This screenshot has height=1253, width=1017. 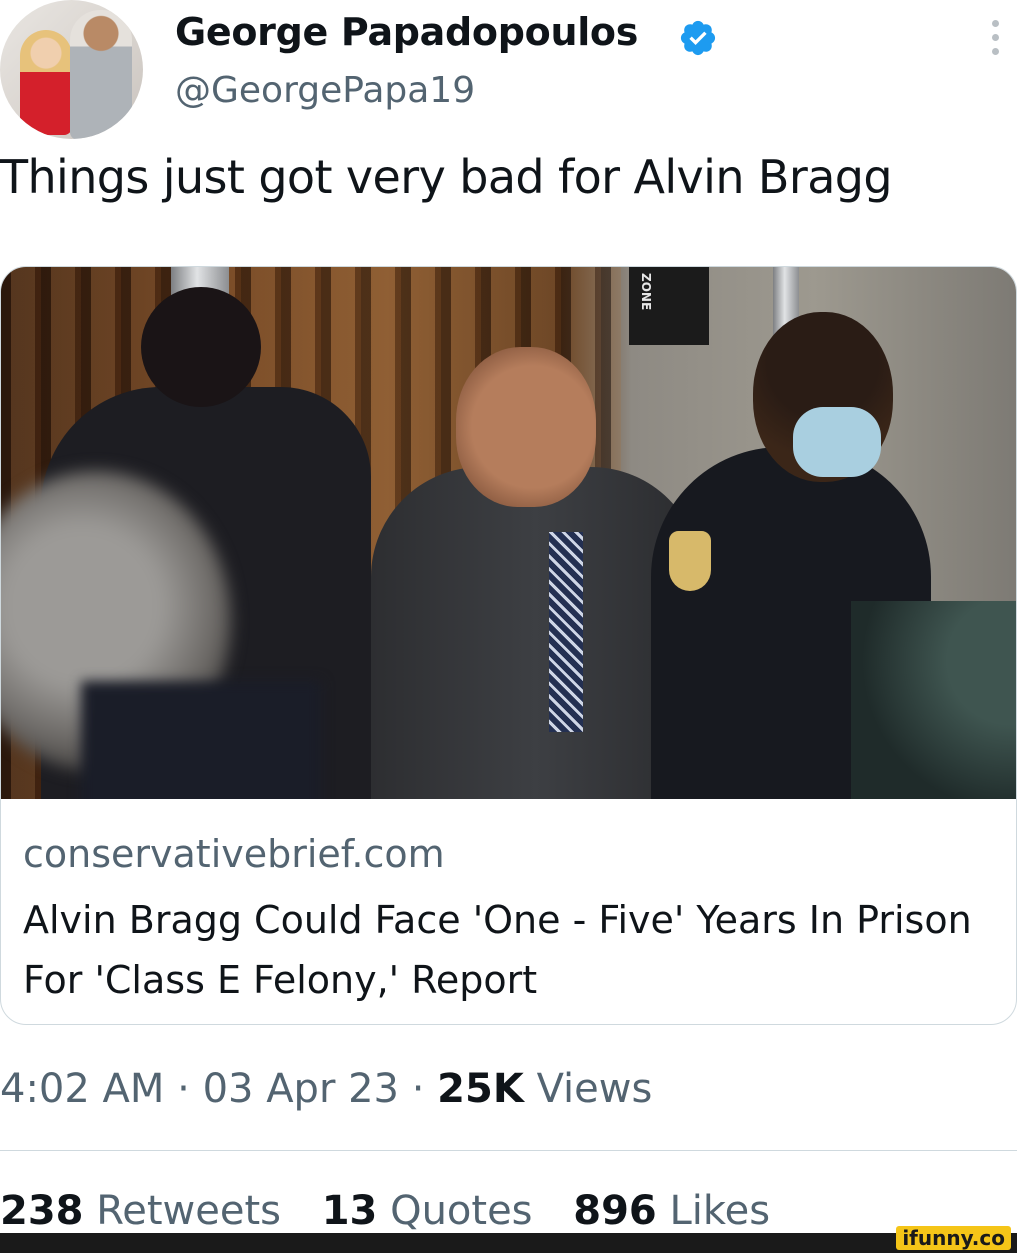 What do you see at coordinates (461, 1211) in the screenshot?
I see `quotes-label: Quotes` at bounding box center [461, 1211].